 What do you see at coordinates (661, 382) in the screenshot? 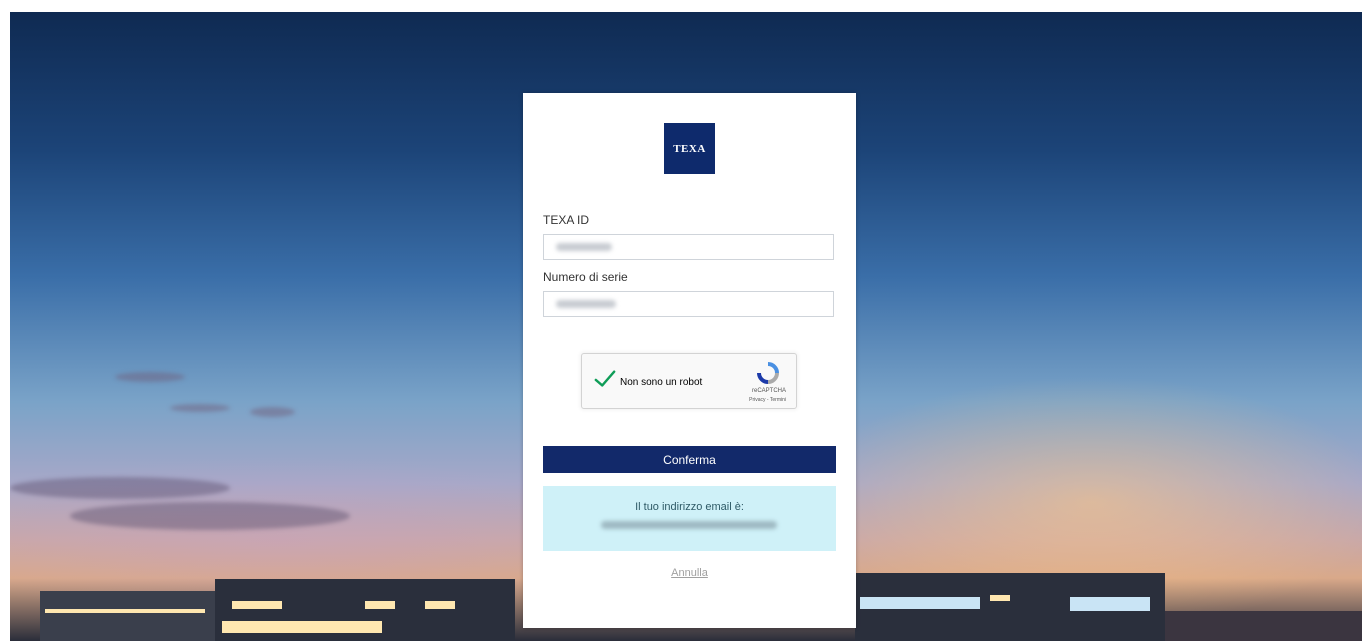
I see `captcha-label: Non sono un robot` at bounding box center [661, 382].